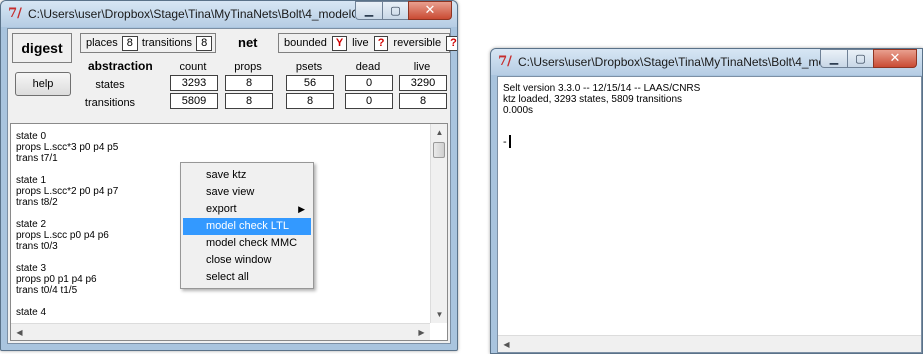 The width and height of the screenshot is (923, 354). Describe the element at coordinates (37, 202) in the screenshot. I see `state-list-line: trans t8/2` at that location.